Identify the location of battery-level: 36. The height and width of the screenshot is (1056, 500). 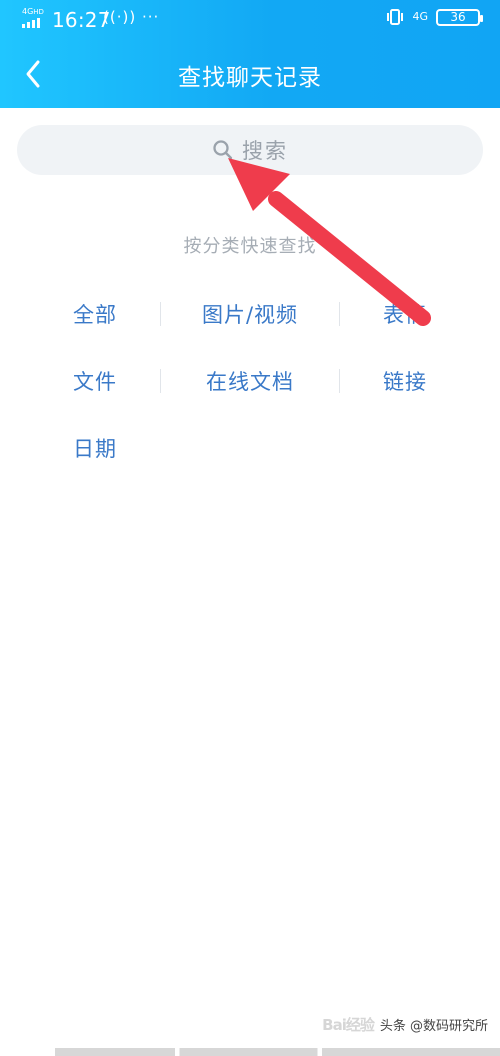
(458, 17).